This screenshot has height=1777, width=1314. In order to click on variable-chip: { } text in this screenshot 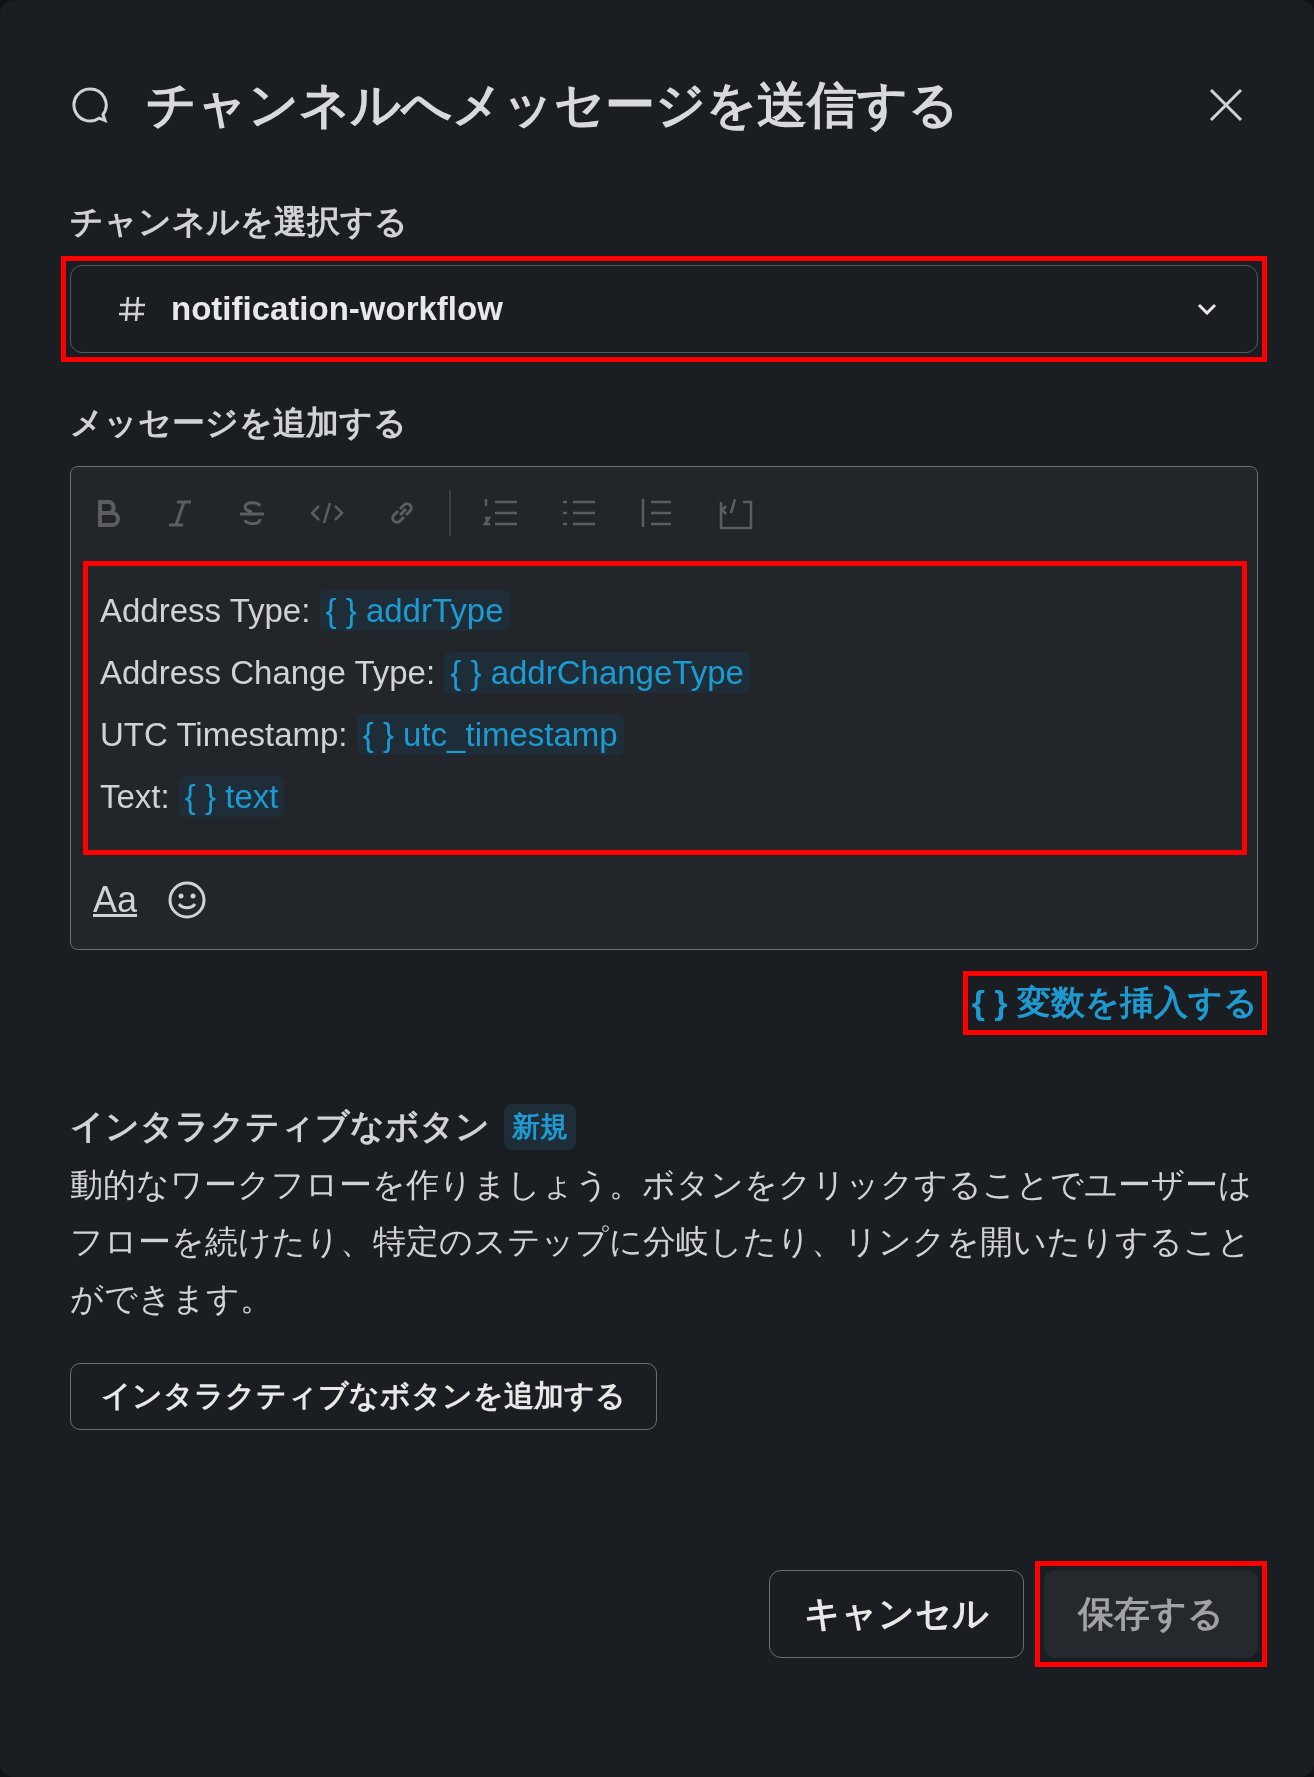, I will do `click(231, 796)`.